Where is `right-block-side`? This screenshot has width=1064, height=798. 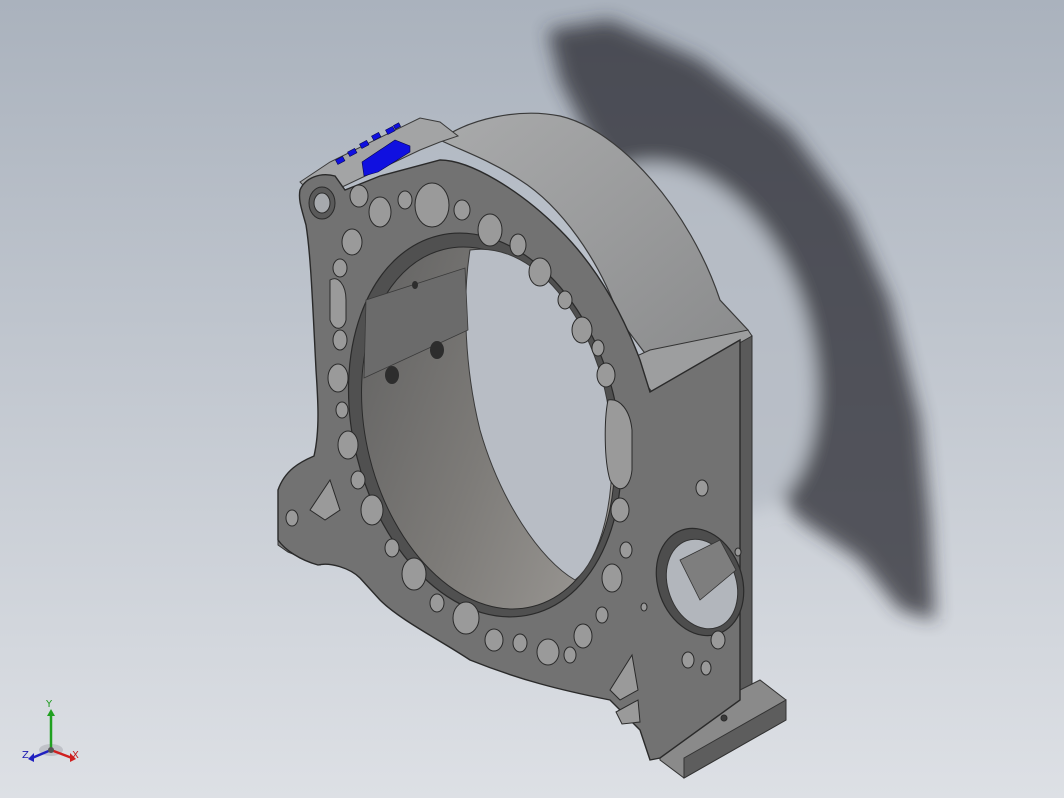
right-block-side is located at coordinates (746, 518).